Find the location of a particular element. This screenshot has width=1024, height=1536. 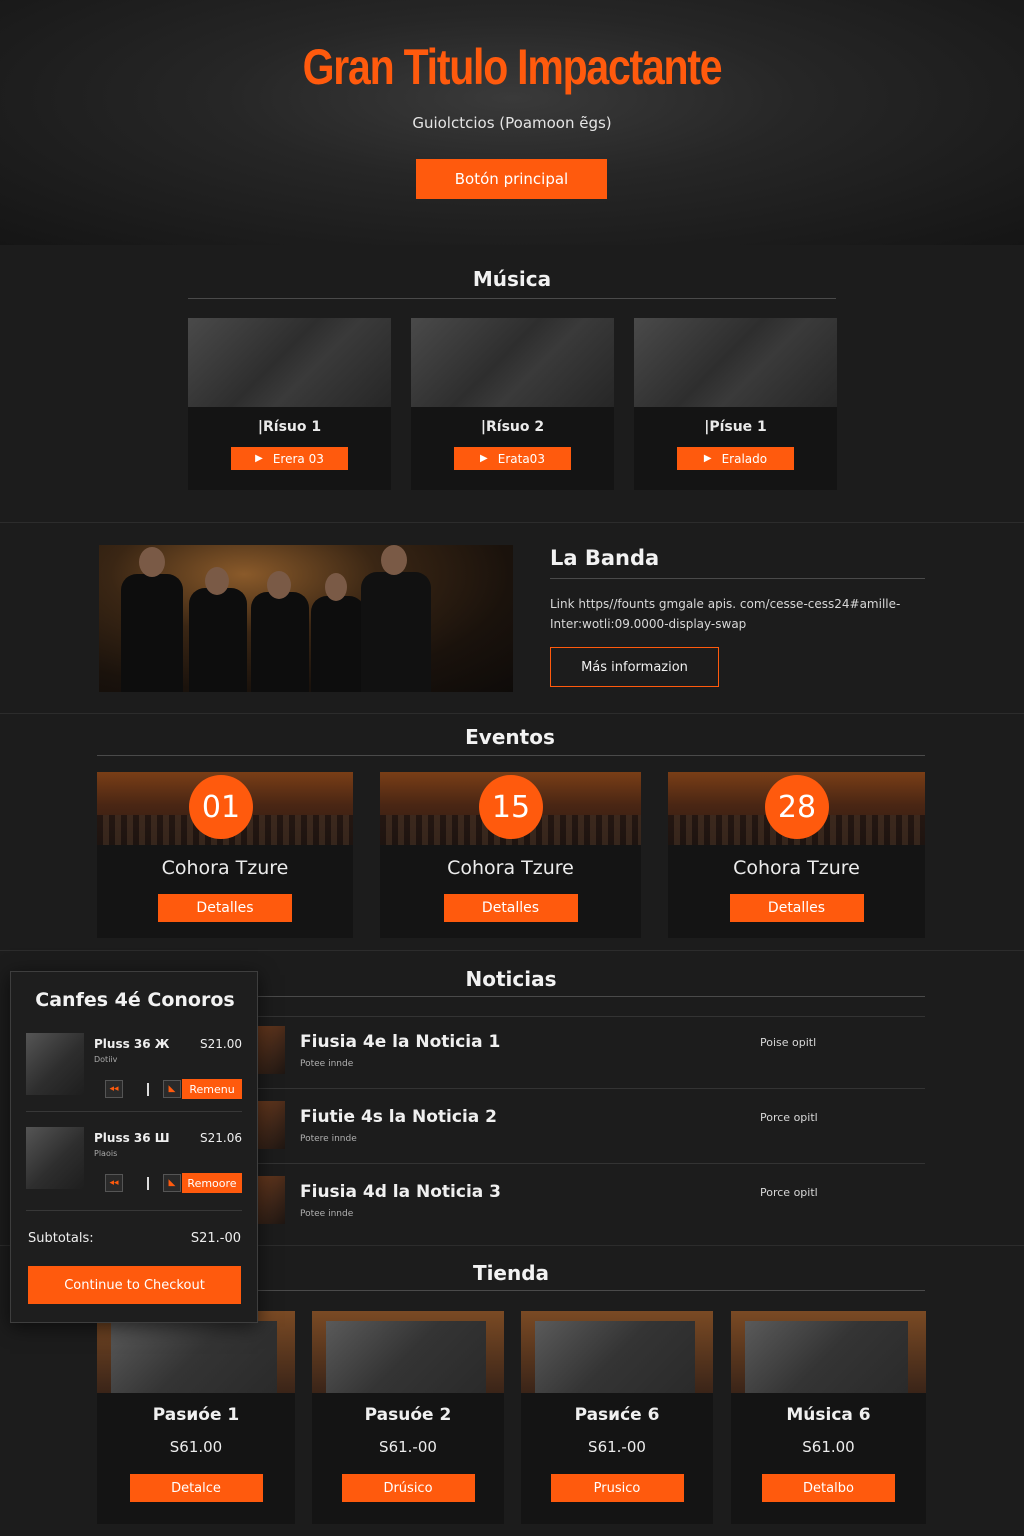

music-play-button: ▶ Erera 03 is located at coordinates (289, 458).